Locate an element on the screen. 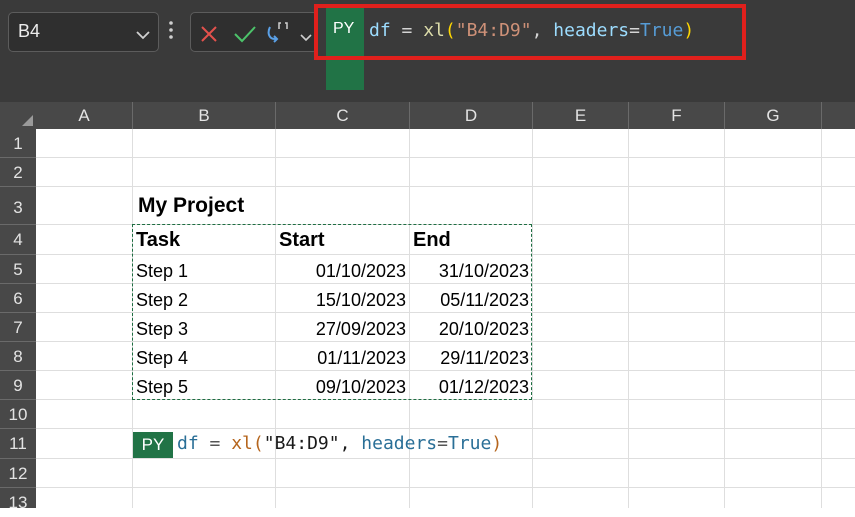 This screenshot has height=517, width=855. cancel-icon is located at coordinates (209, 36).